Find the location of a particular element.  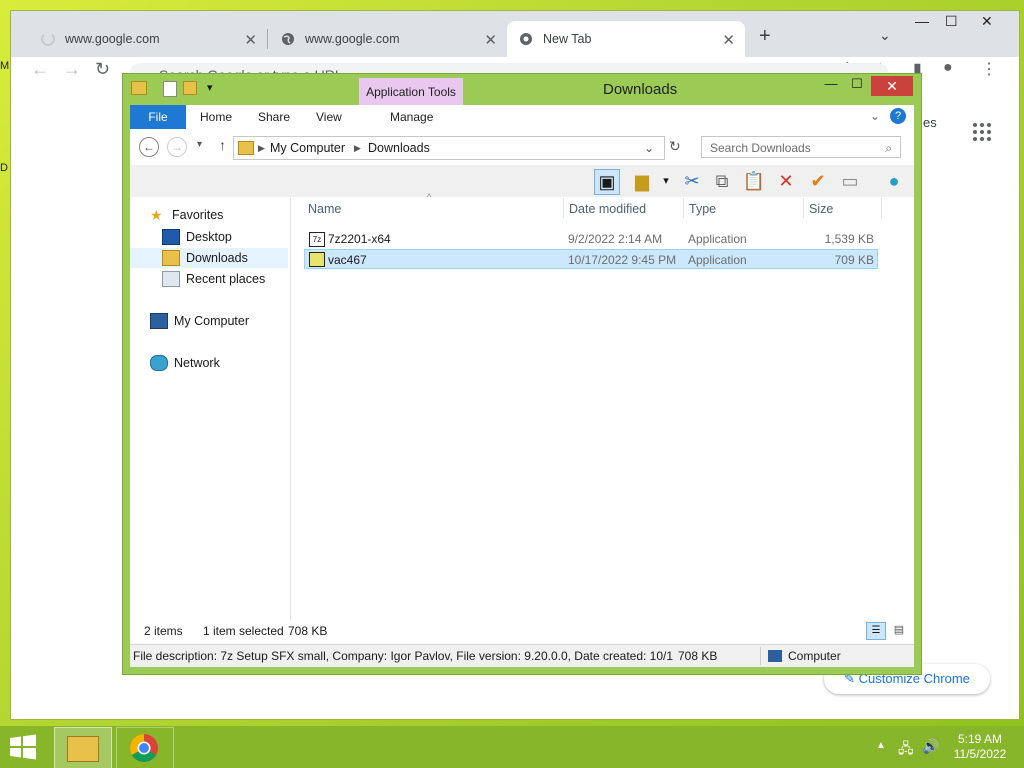

network-status-icon: 🖧 is located at coordinates (906, 750).